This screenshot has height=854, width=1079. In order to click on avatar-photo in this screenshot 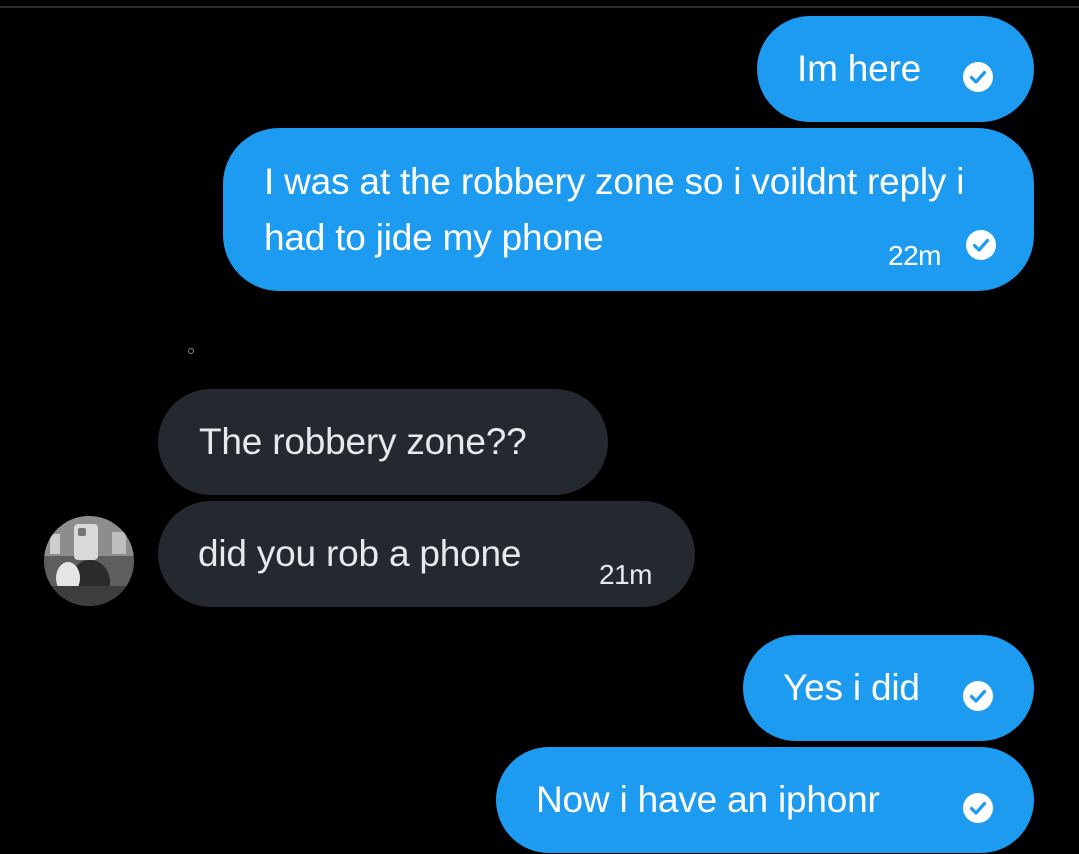, I will do `click(89, 561)`.